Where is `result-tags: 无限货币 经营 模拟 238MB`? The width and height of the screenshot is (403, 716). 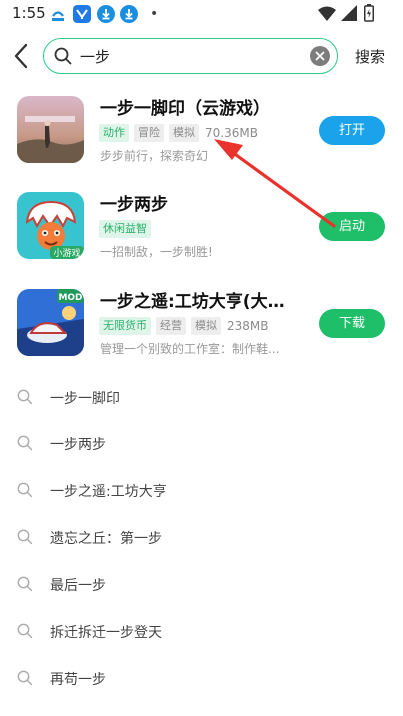 result-tags: 无限货币 经营 模拟 238MB is located at coordinates (184, 326).